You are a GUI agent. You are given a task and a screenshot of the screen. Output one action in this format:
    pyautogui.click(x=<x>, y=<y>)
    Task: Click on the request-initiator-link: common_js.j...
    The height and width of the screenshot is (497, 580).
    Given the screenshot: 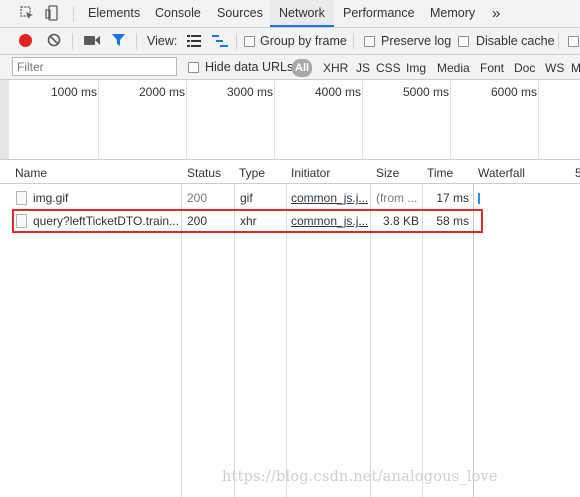 What is the action you would take?
    pyautogui.click(x=329, y=198)
    